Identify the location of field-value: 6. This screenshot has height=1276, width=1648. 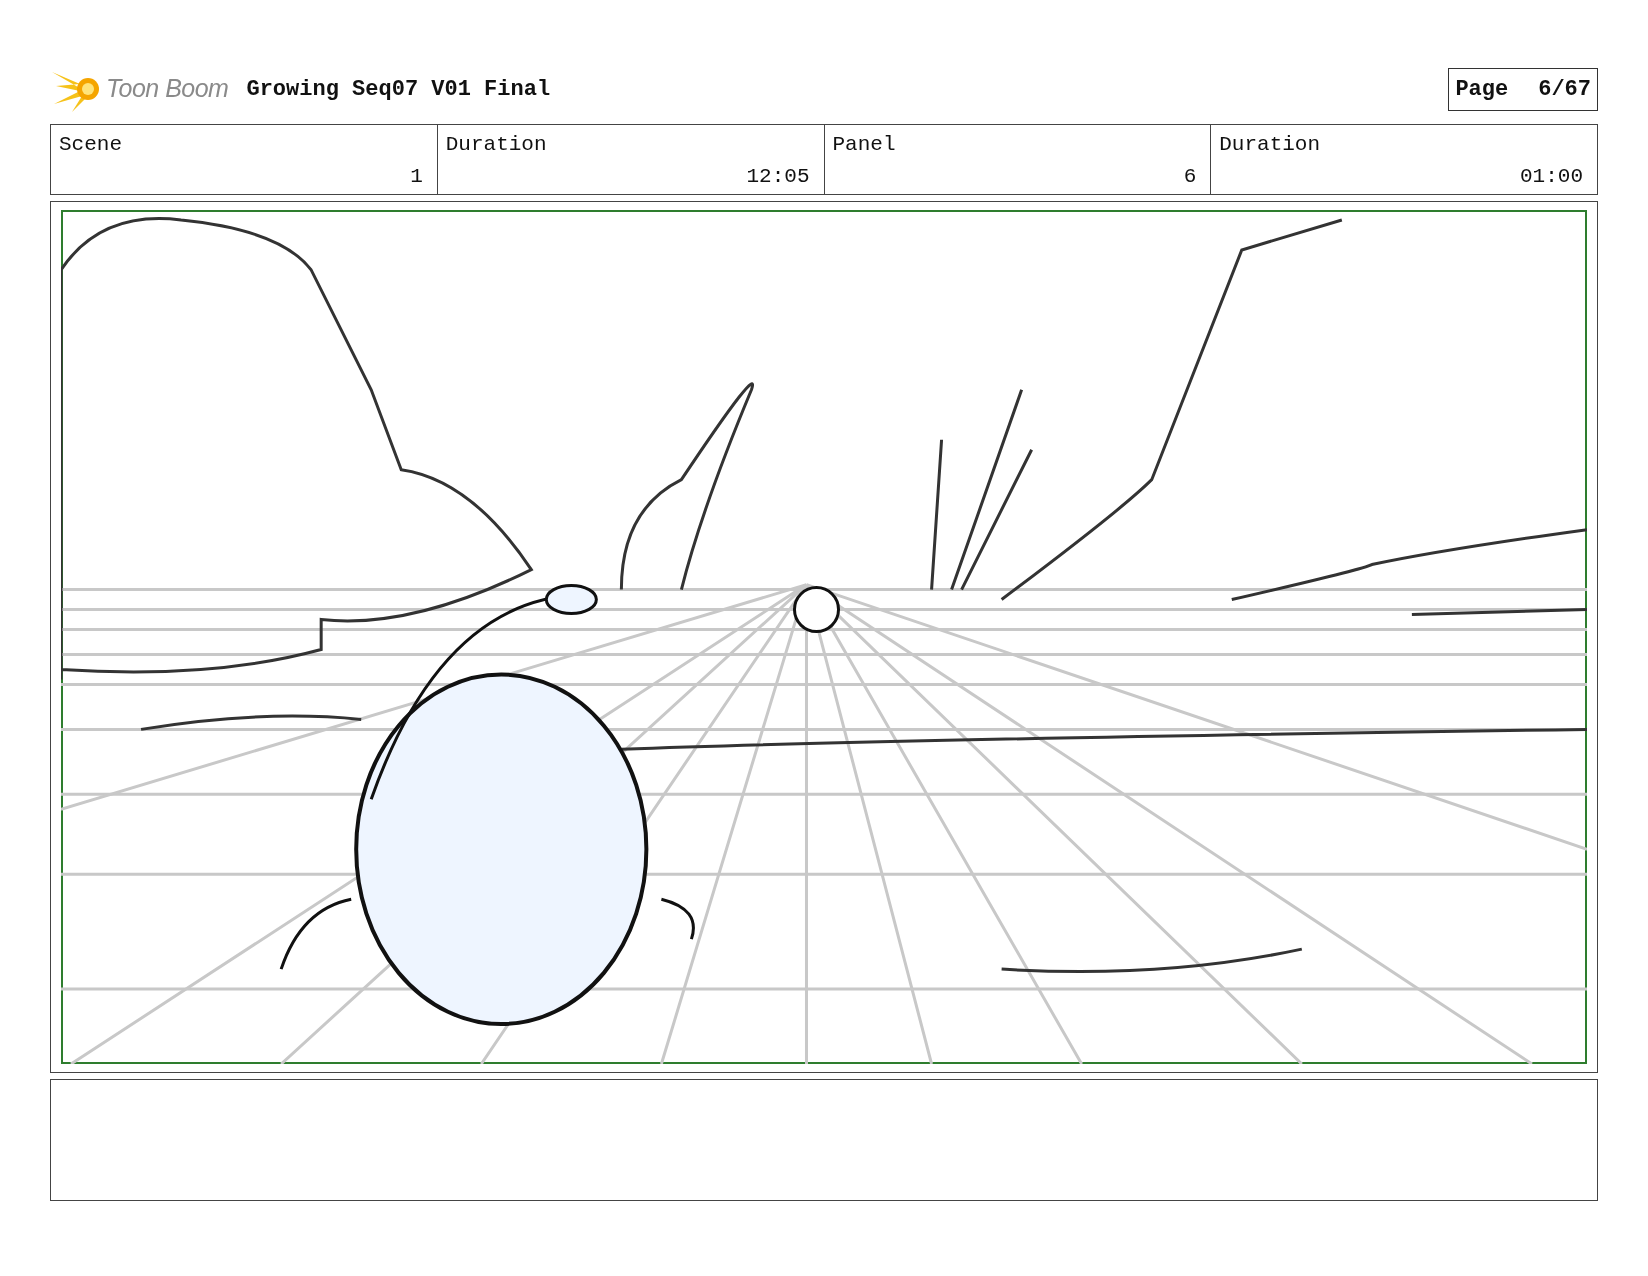
(1190, 176).